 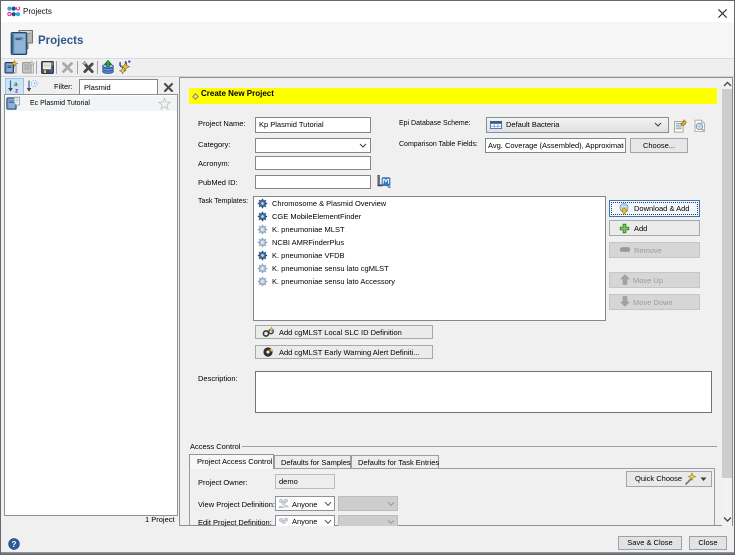 I want to click on svg-text: z, so click(x=17, y=90).